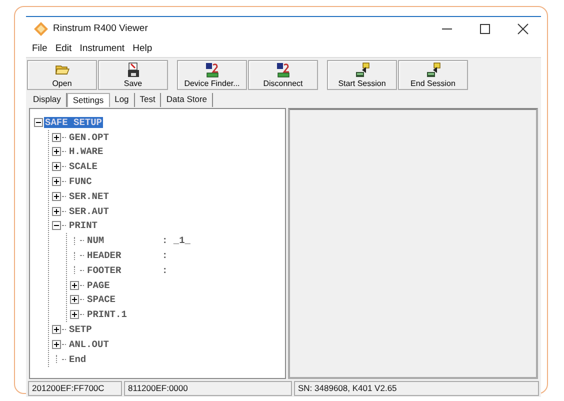  What do you see at coordinates (416, 388) in the screenshot?
I see `status-text: SN: 3489608, K401 V2.65` at bounding box center [416, 388].